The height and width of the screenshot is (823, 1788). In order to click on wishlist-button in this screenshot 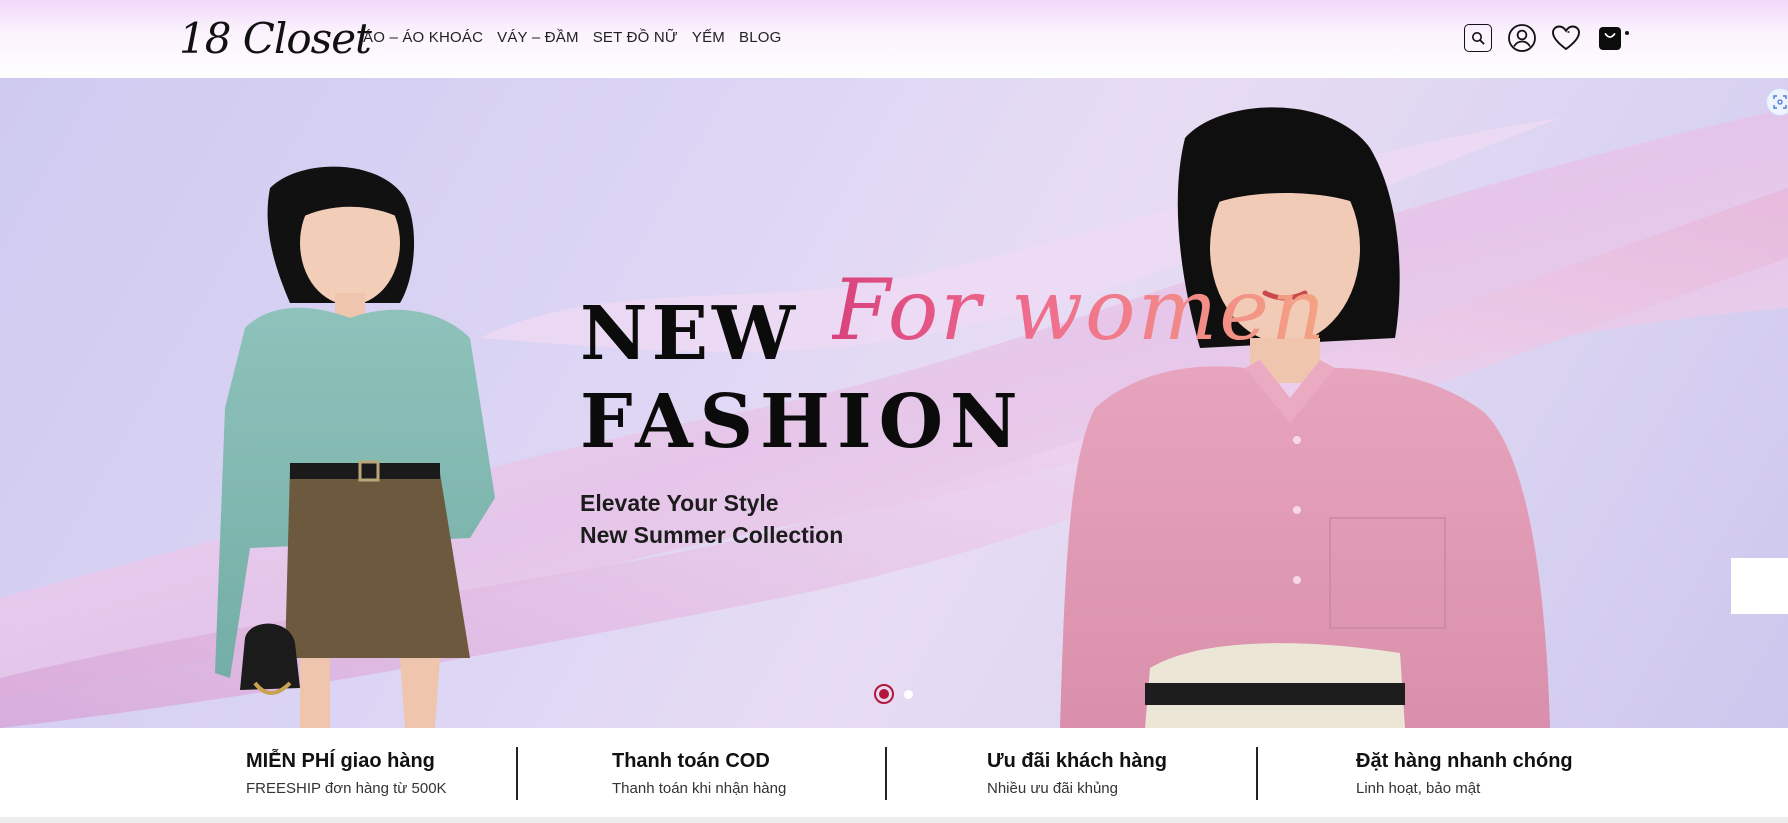, I will do `click(1566, 38)`.